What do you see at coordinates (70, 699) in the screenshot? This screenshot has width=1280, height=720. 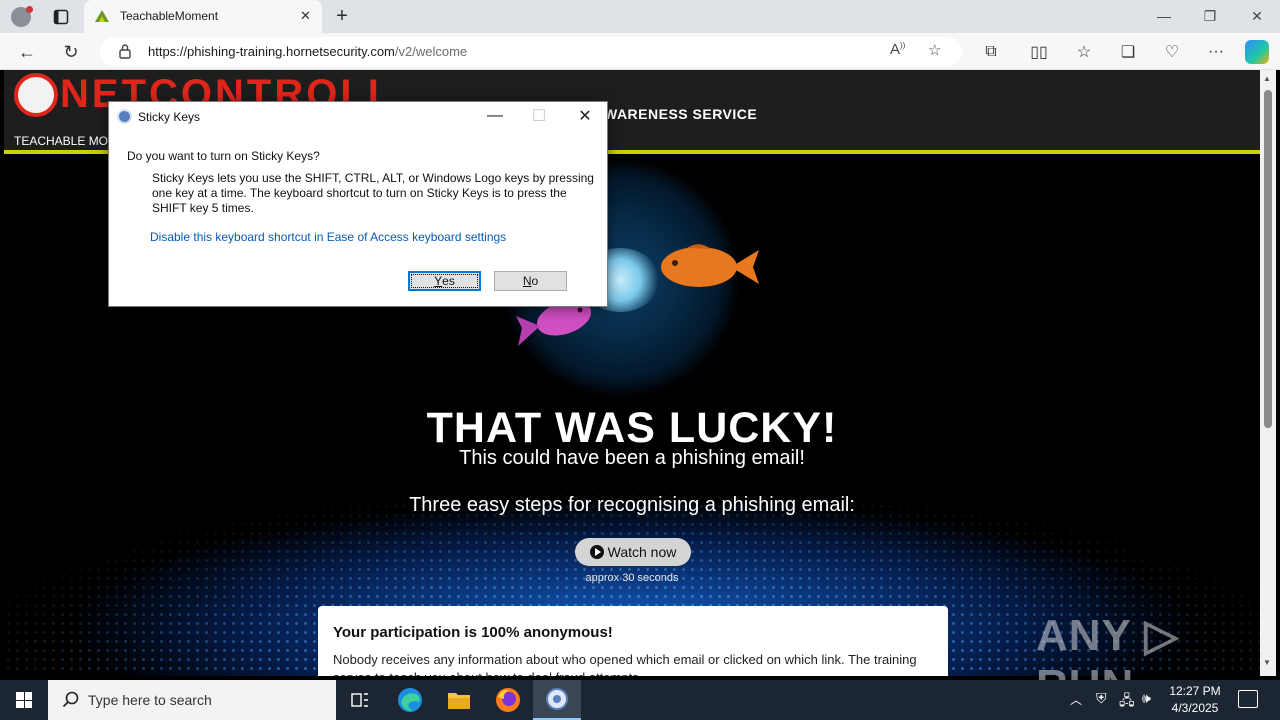 I see `search-icon` at bounding box center [70, 699].